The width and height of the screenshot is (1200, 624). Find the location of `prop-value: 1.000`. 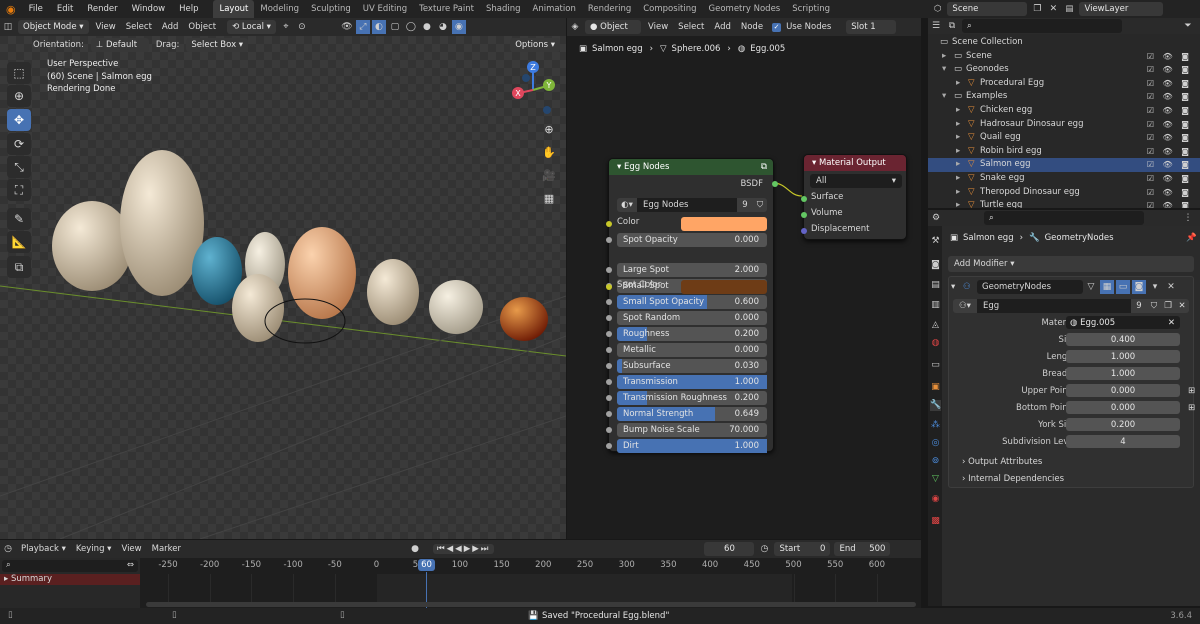

prop-value: 1.000 is located at coordinates (1123, 356).